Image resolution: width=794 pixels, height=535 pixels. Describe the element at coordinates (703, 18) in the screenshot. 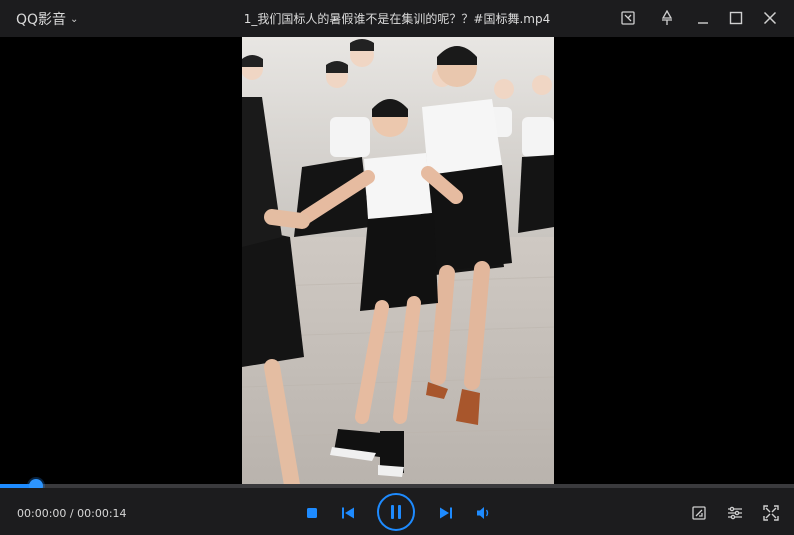

I see `minimize-button` at that location.